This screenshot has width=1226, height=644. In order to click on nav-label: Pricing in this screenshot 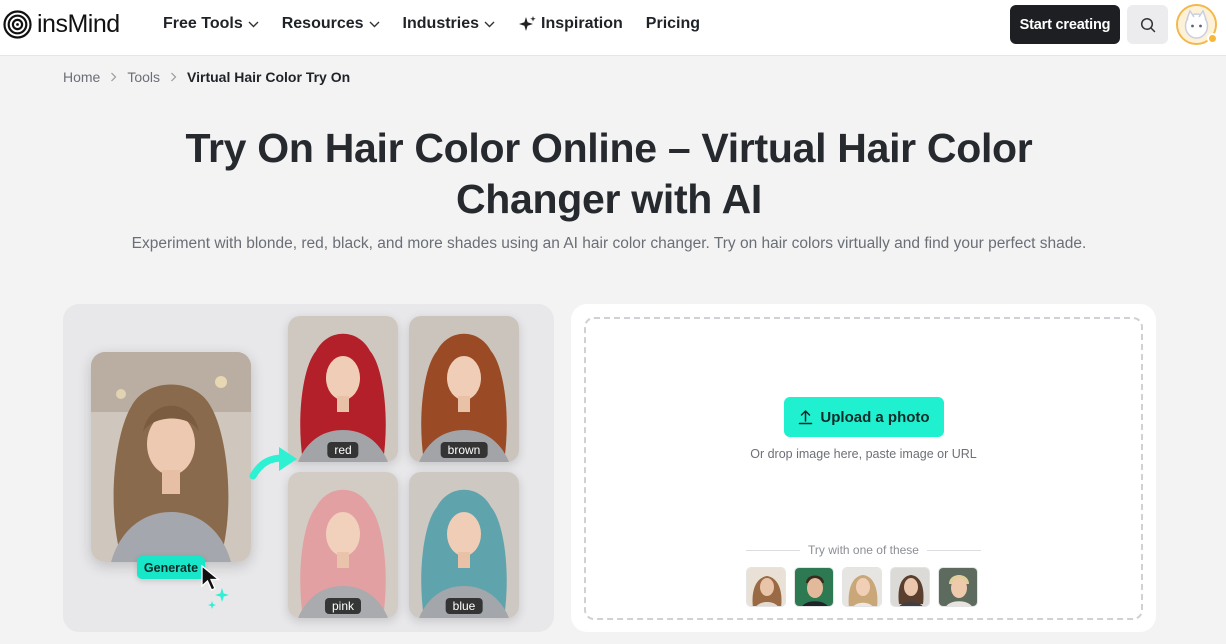, I will do `click(673, 23)`.